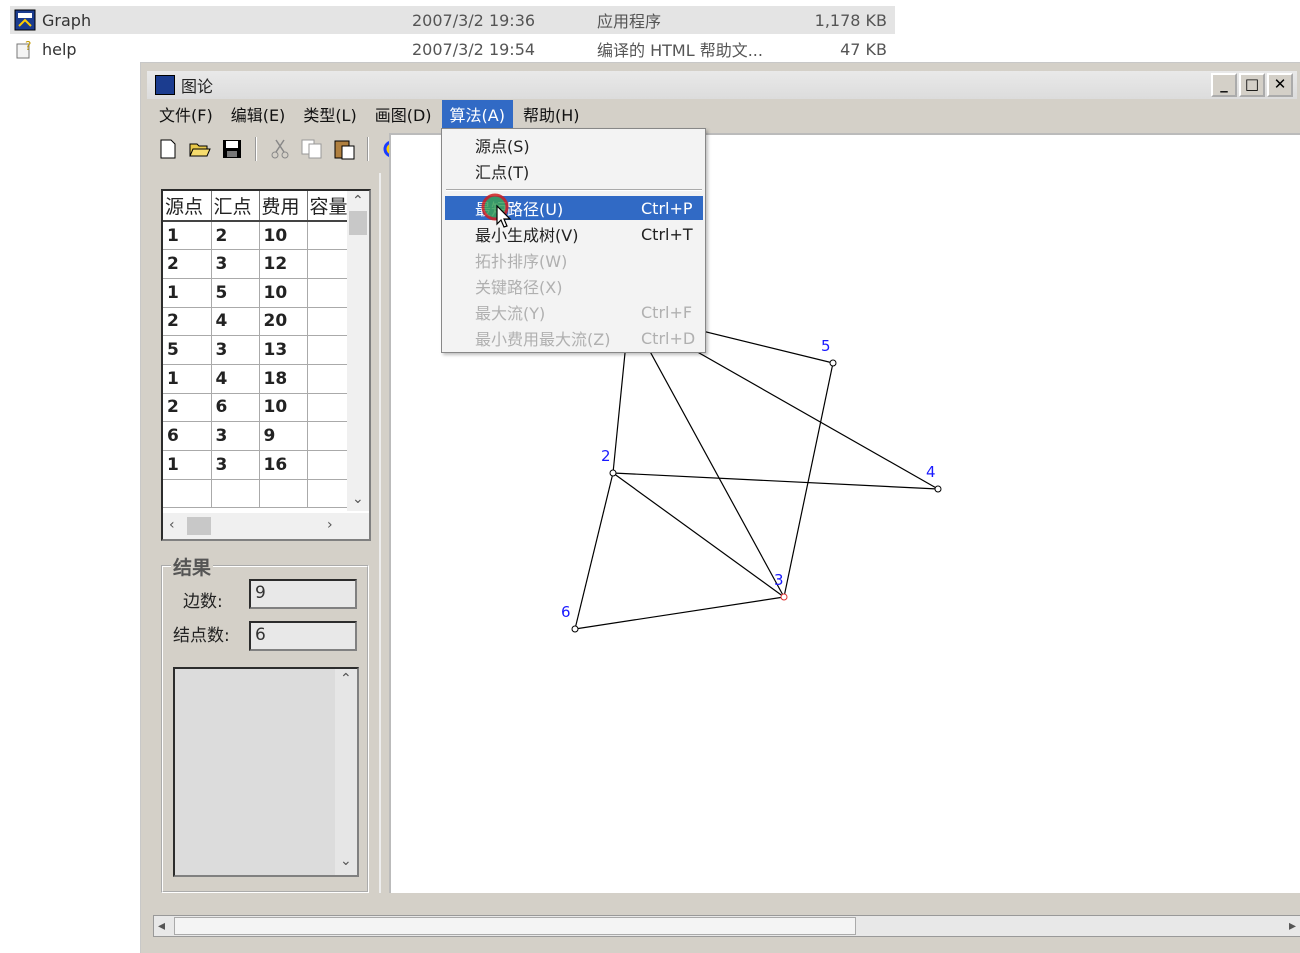 Image resolution: width=1300 pixels, height=953 pixels. I want to click on table-row: 1 5 10, so click(257, 293).